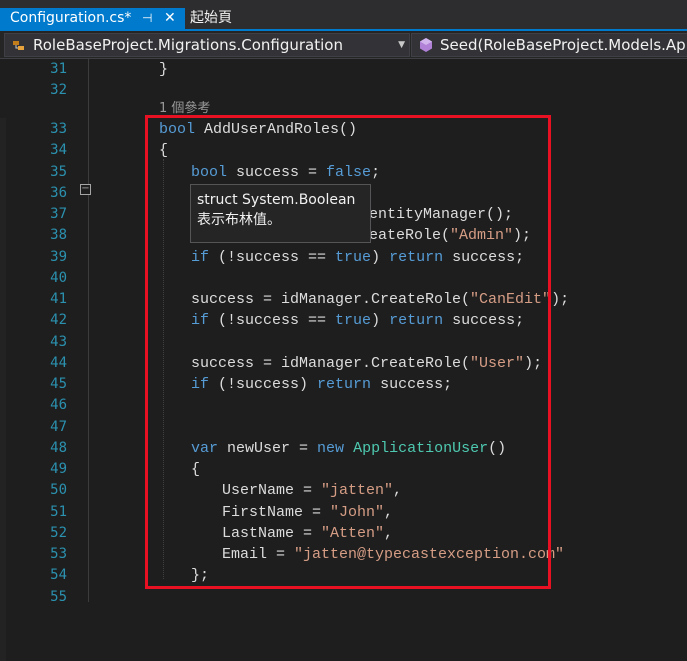  I want to click on line-number: 43, so click(58, 342).